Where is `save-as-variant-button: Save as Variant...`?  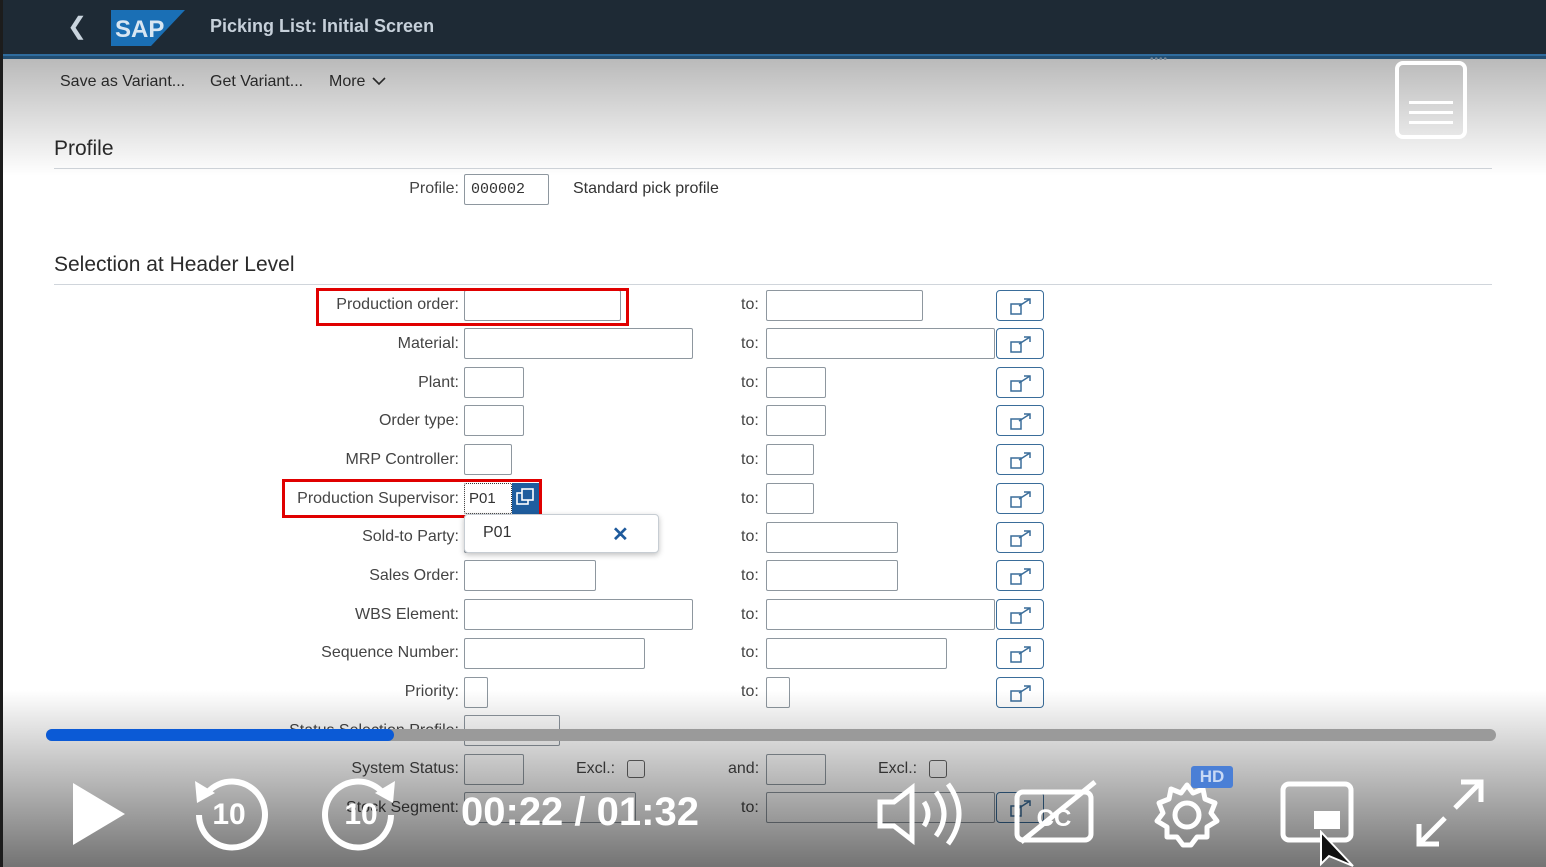
save-as-variant-button: Save as Variant... is located at coordinates (122, 82).